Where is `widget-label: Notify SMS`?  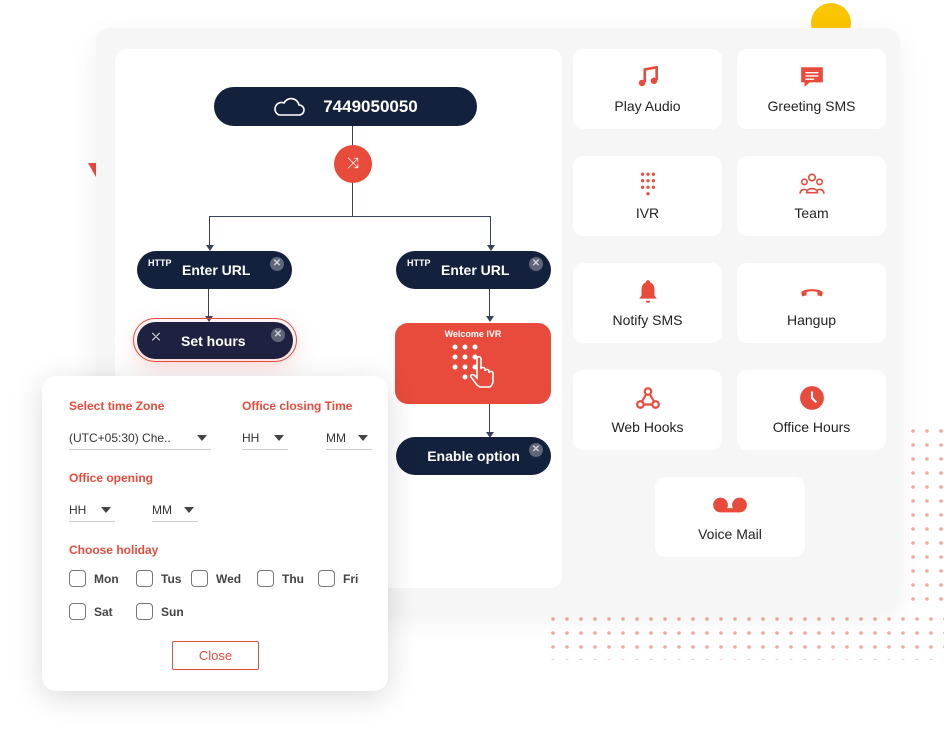 widget-label: Notify SMS is located at coordinates (647, 320).